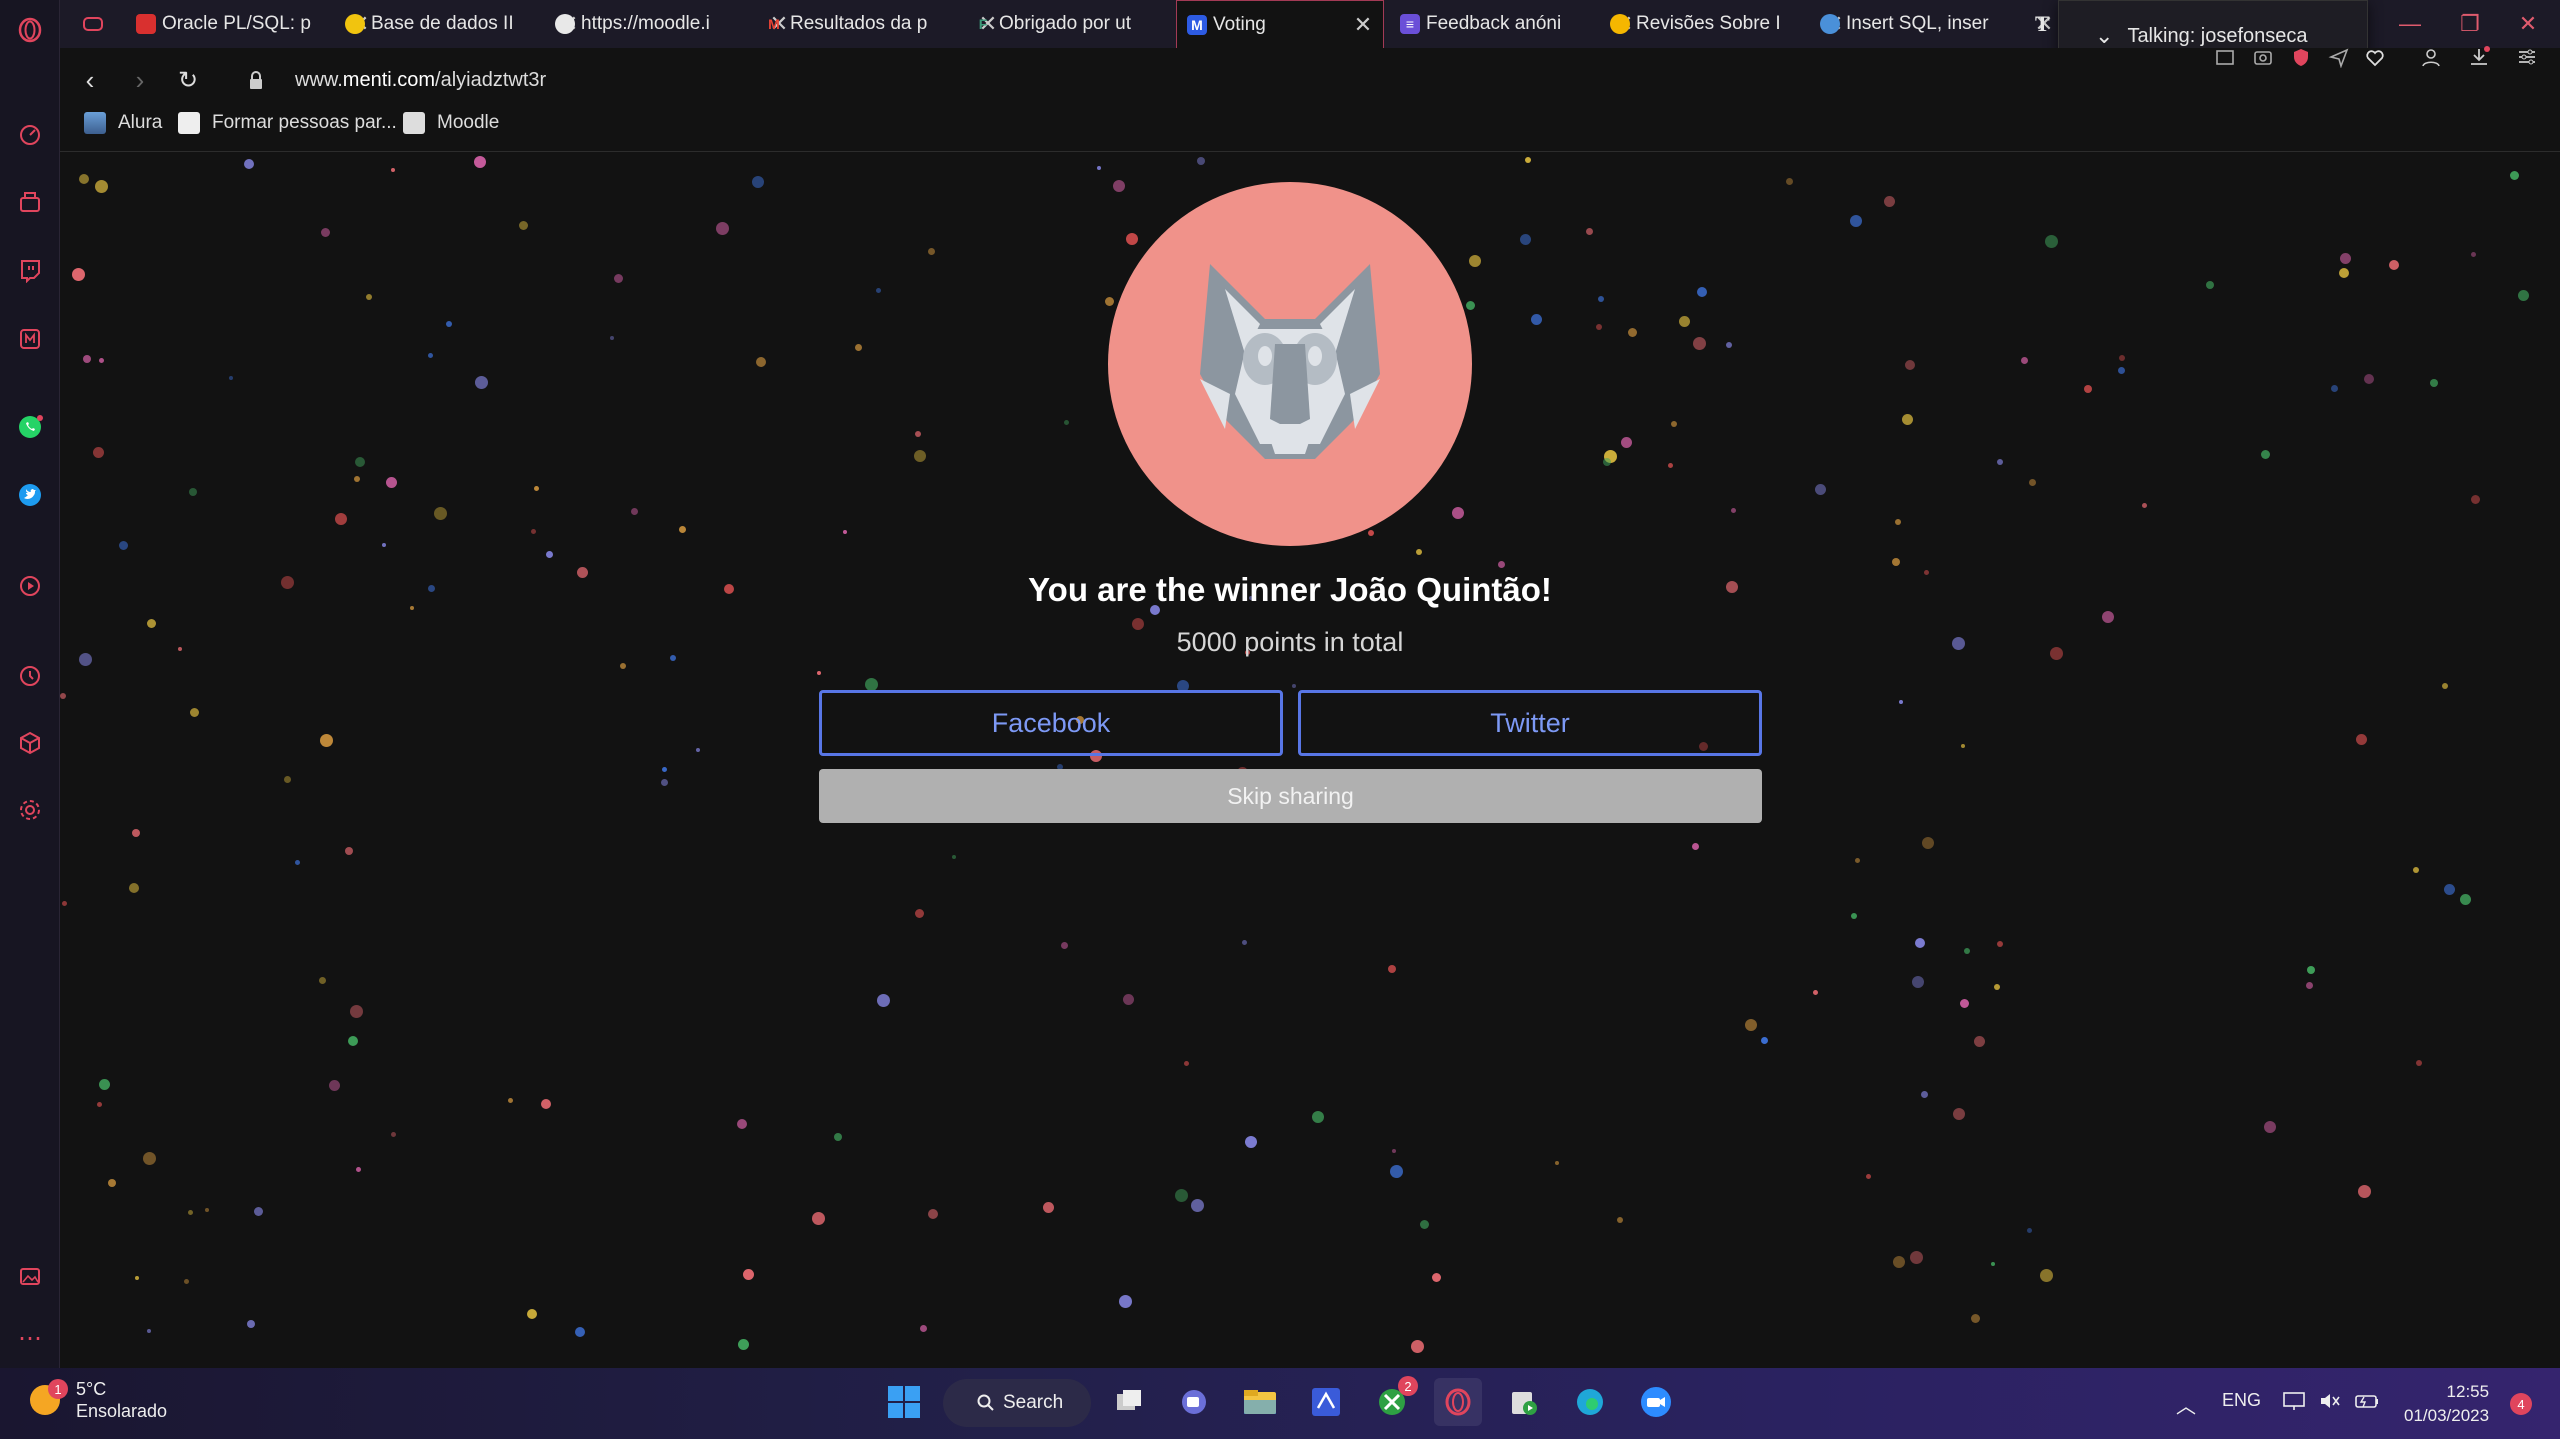 The width and height of the screenshot is (2560, 1439). Describe the element at coordinates (491, 79) in the screenshot. I see `url-path: /alyiadztwt3r` at that location.